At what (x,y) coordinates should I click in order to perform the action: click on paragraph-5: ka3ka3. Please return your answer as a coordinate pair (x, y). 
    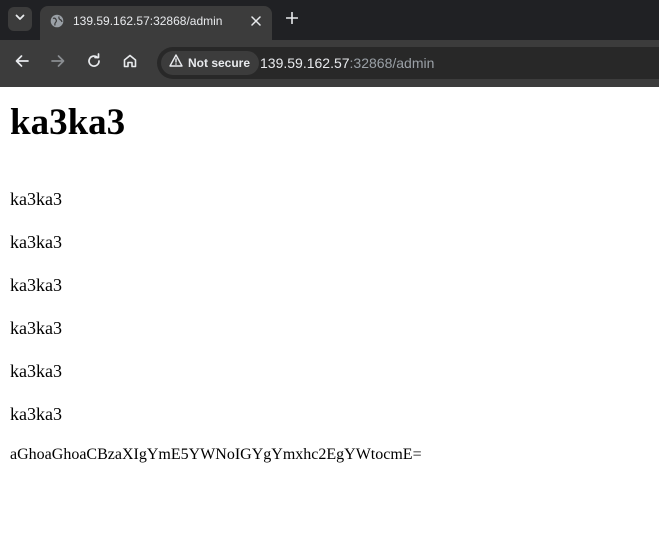
    Looking at the image, I should click on (36, 371).